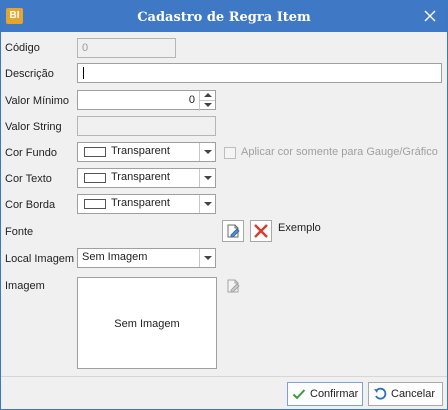  Describe the element at coordinates (413, 394) in the screenshot. I see `cancel-label: Cancelar` at that location.